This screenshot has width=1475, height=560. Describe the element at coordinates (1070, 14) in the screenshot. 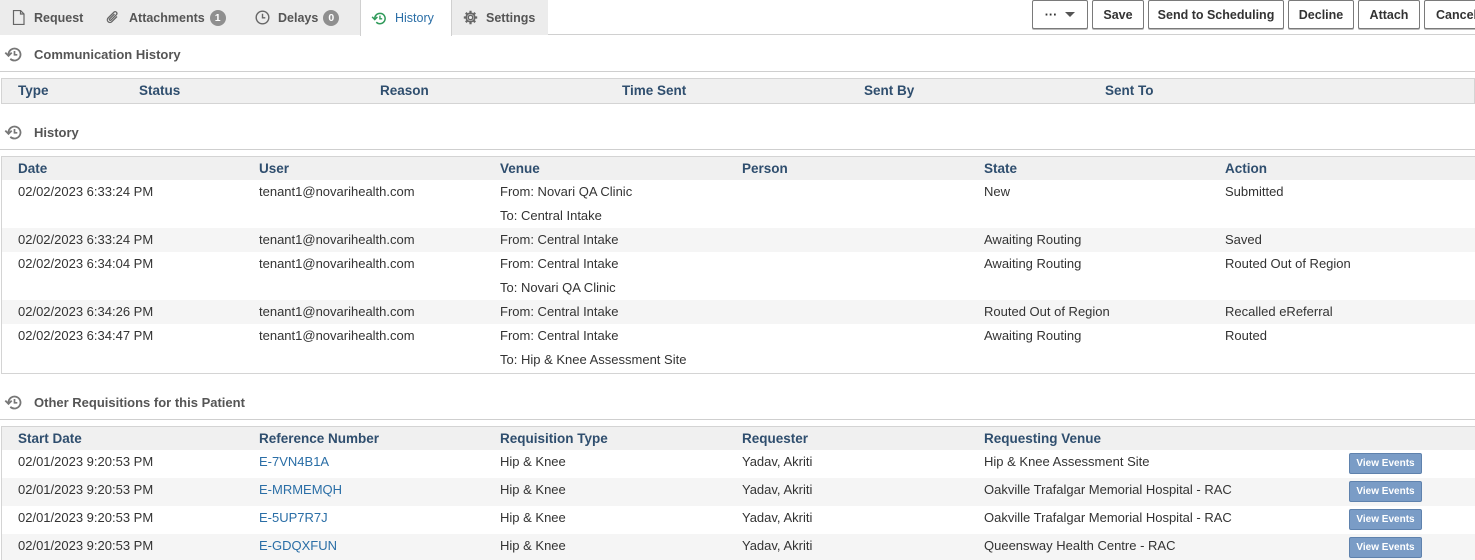

I see `chevron-down-icon` at that location.